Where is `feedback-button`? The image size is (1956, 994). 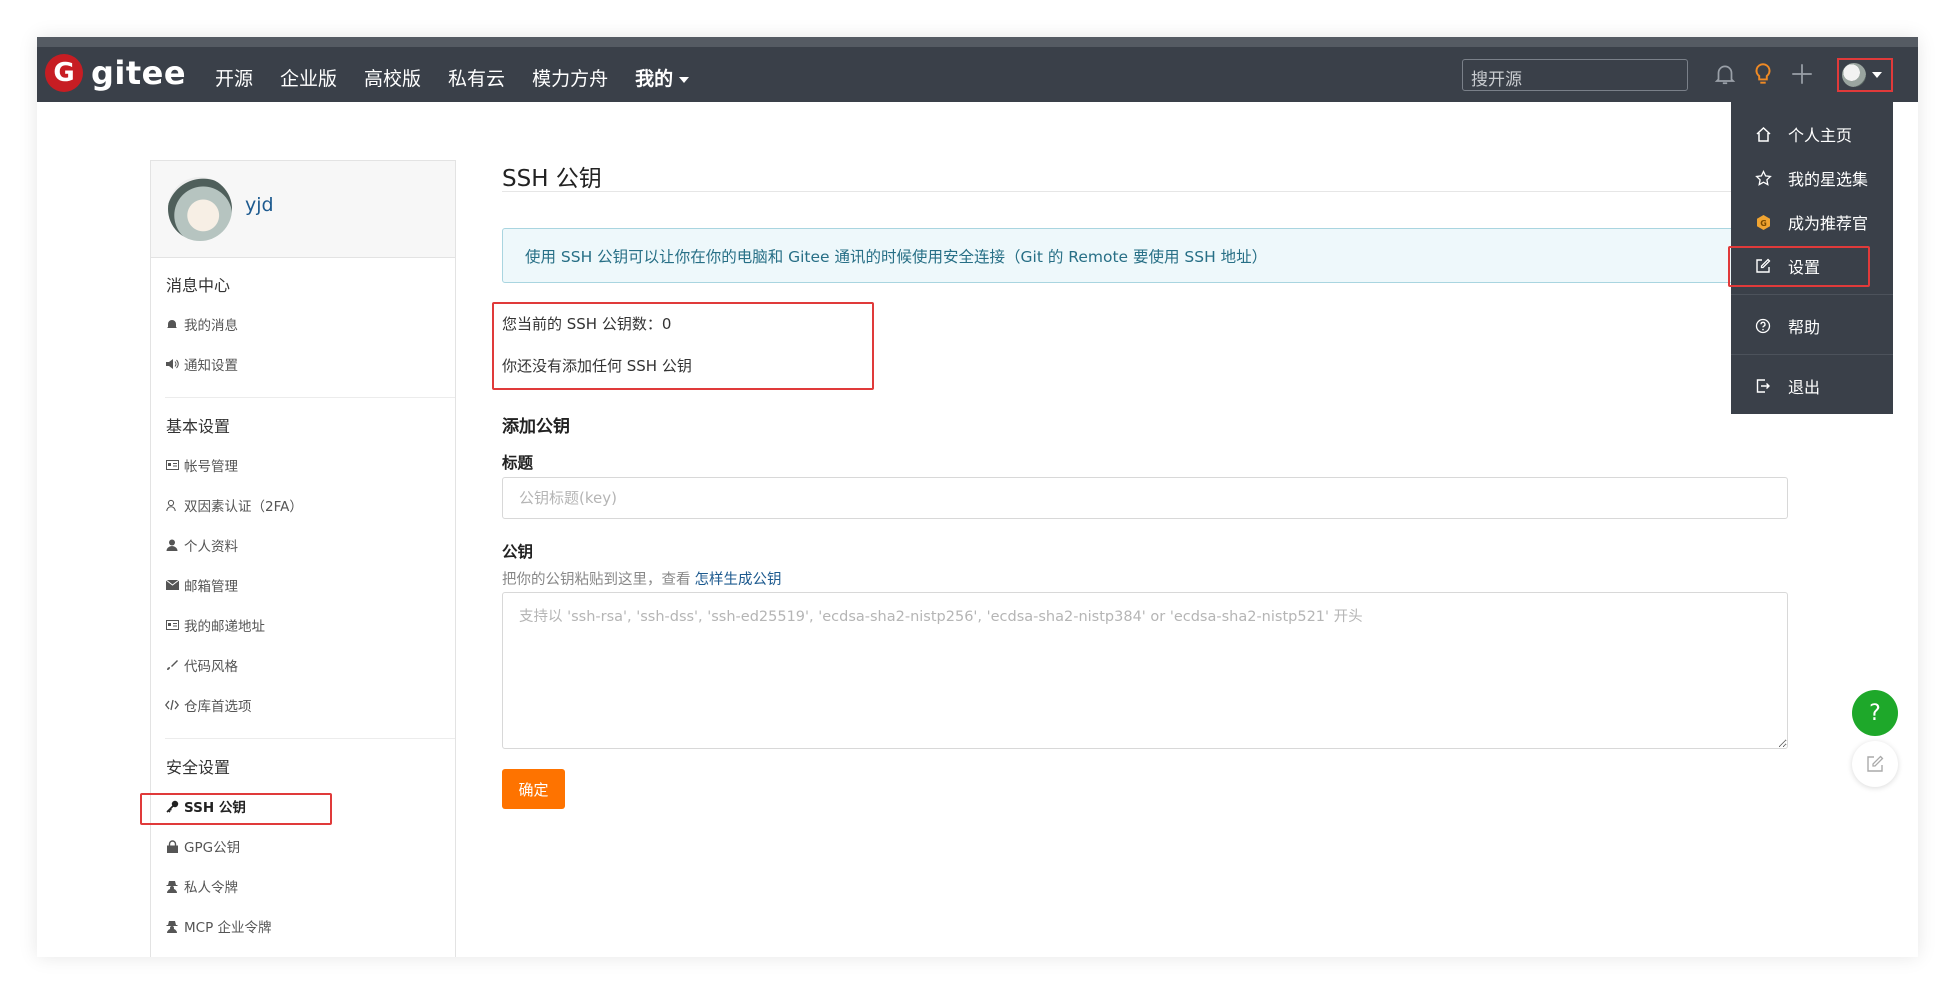 feedback-button is located at coordinates (1875, 764).